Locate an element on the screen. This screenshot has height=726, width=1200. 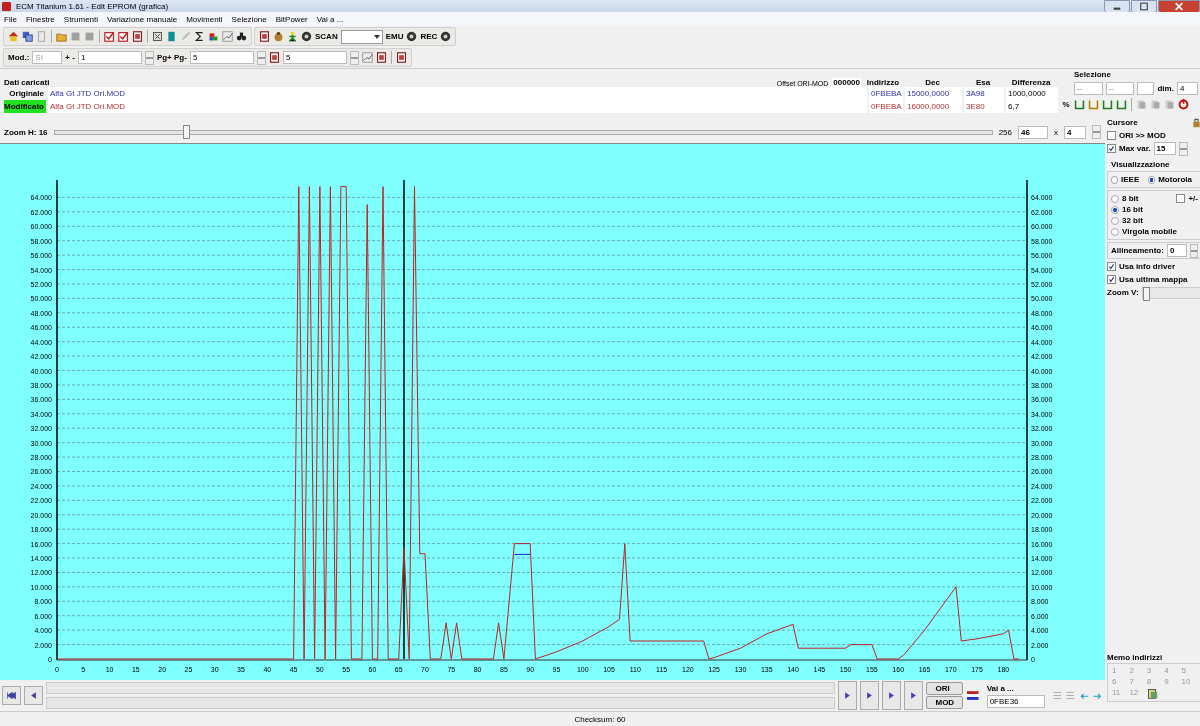
scan-label: SCAN is located at coordinates (326, 36).